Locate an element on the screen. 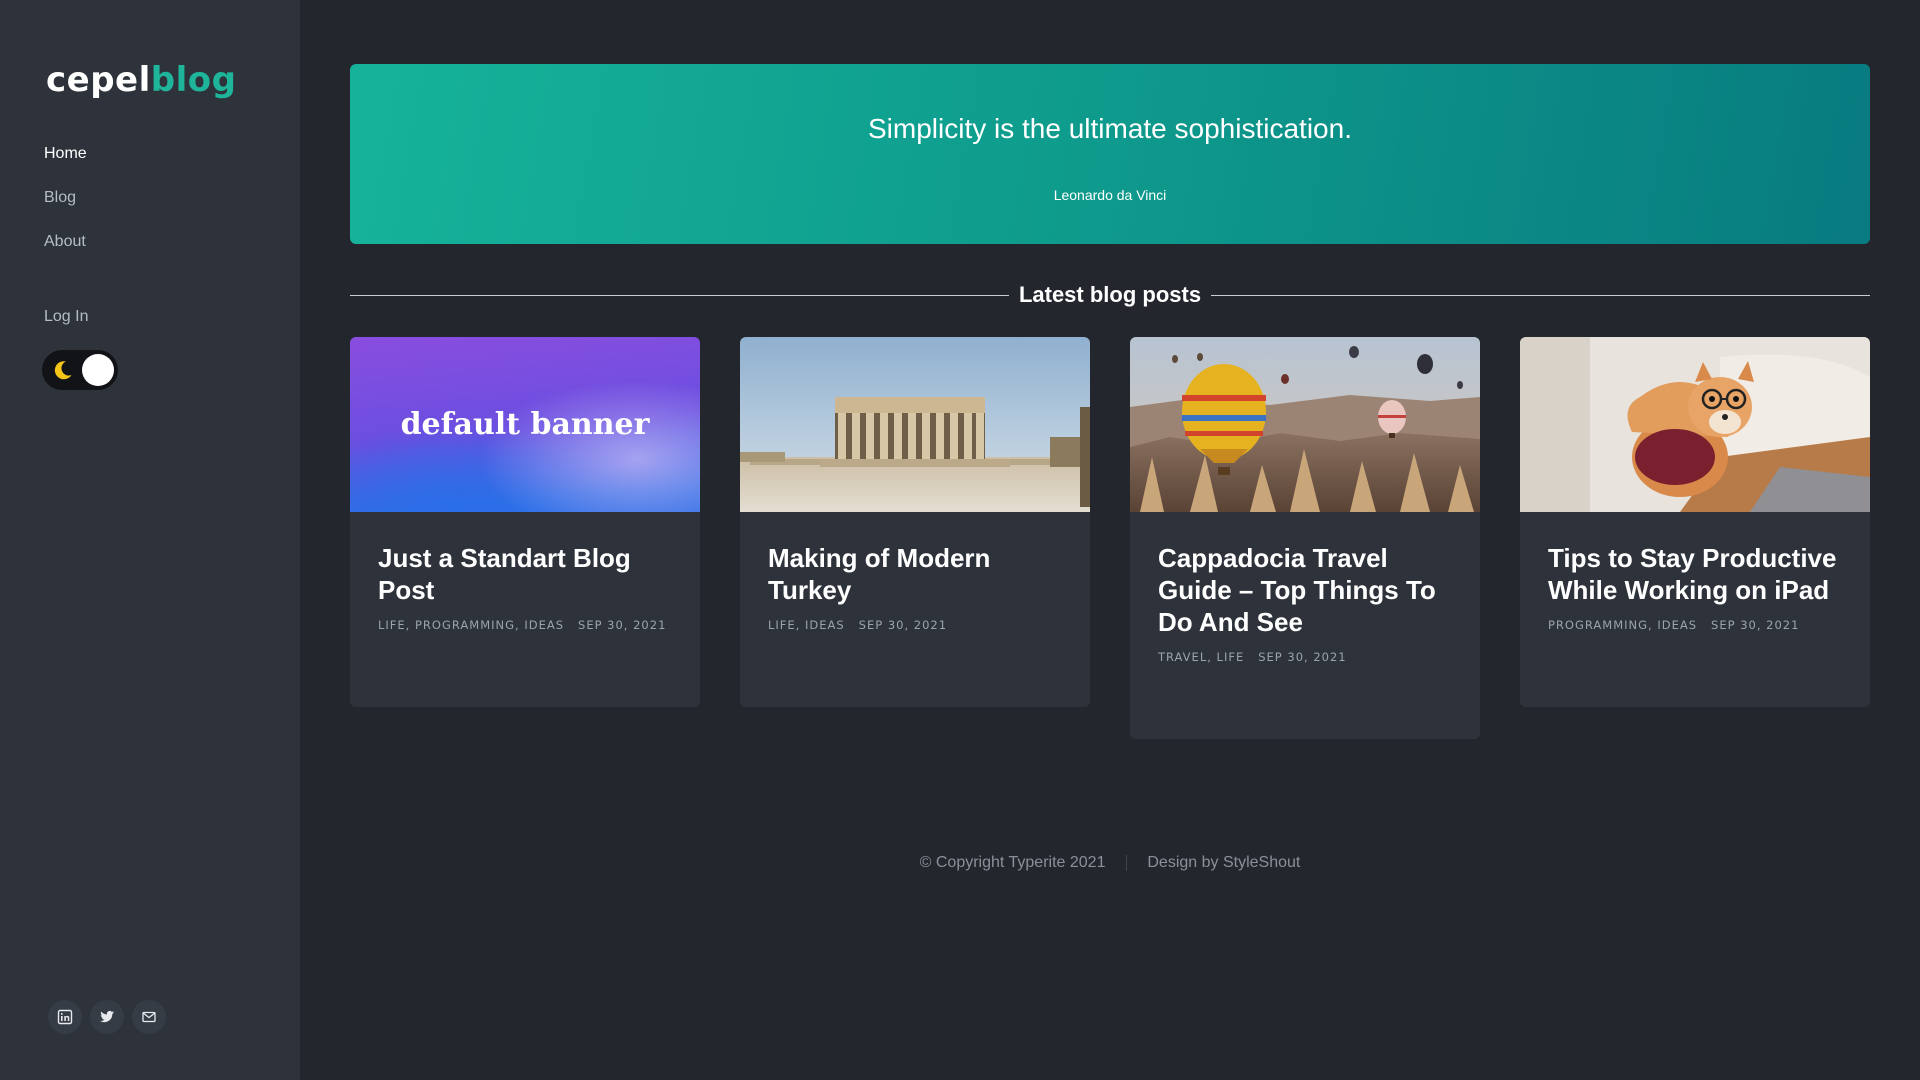 This screenshot has width=1920, height=1080. nav-item-about: About is located at coordinates (65, 242).